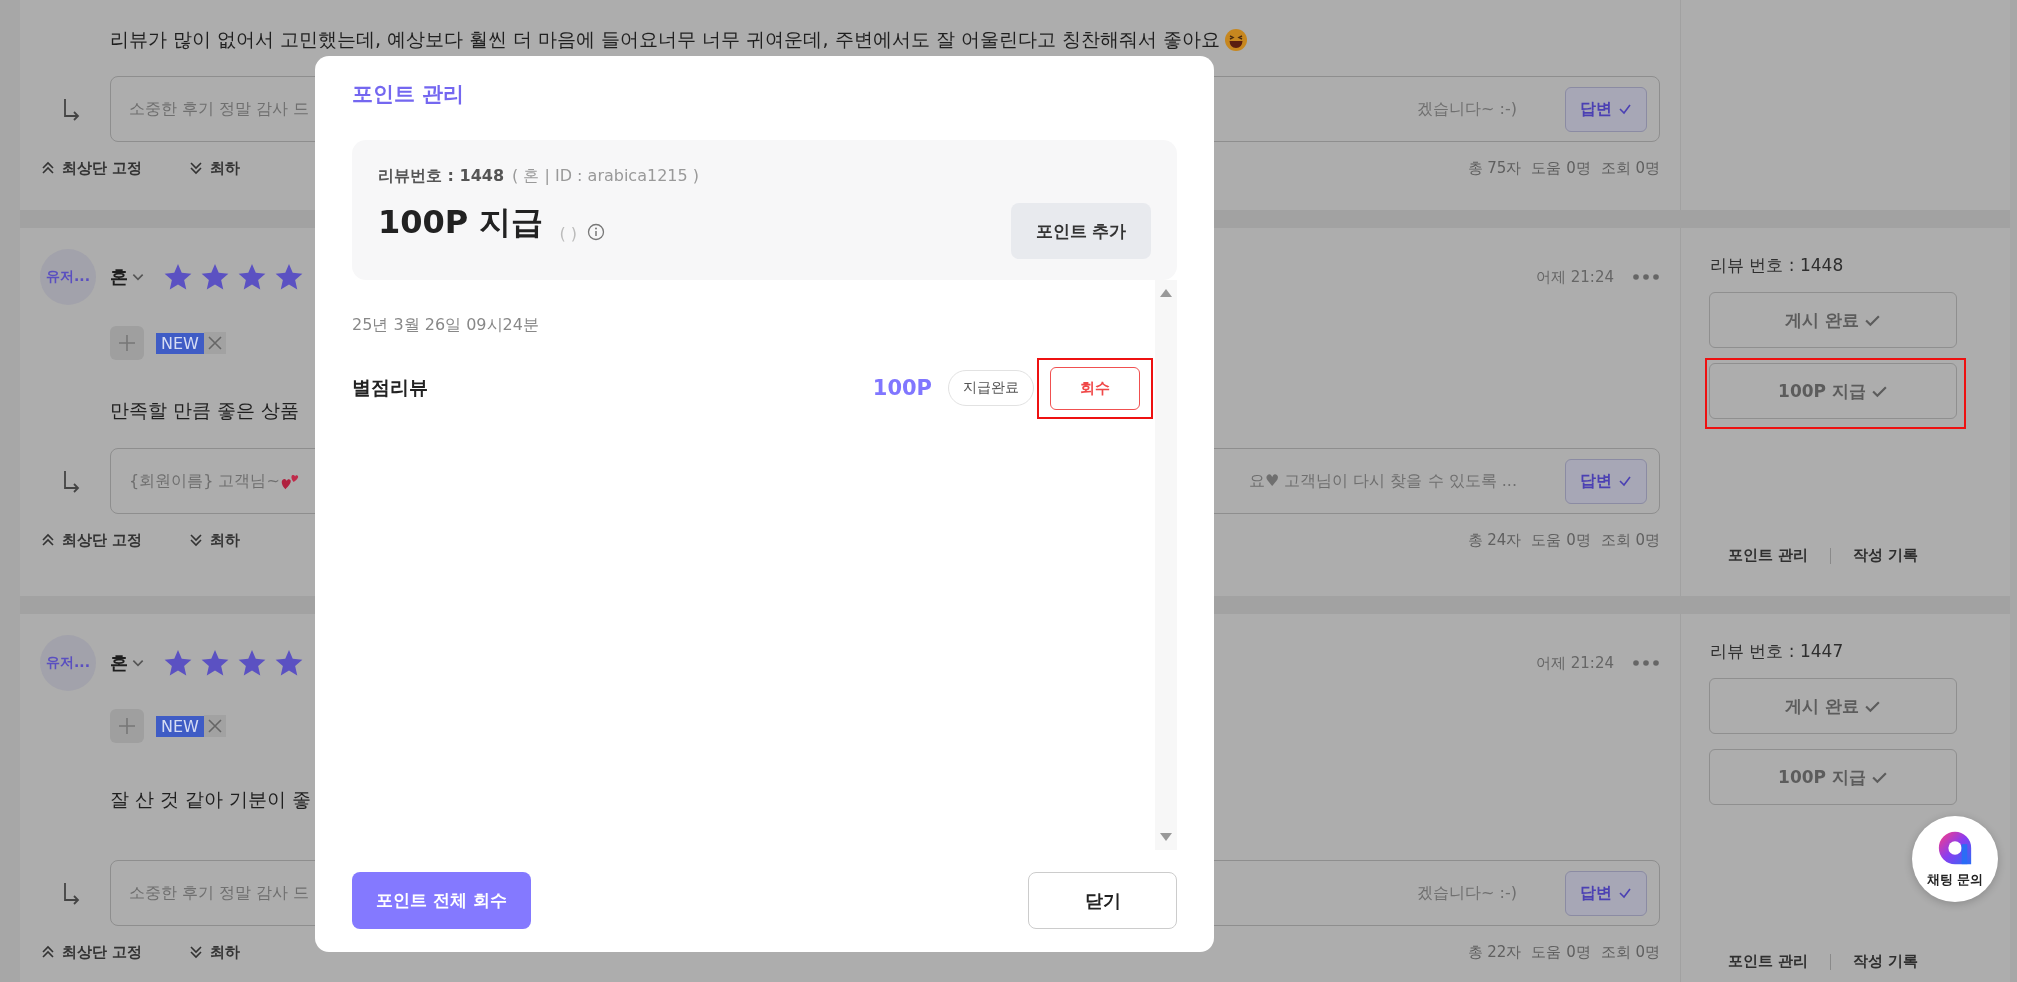 This screenshot has height=982, width=2017. I want to click on review-text: 잘 산 것 같아 기분이 좋, so click(211, 799).